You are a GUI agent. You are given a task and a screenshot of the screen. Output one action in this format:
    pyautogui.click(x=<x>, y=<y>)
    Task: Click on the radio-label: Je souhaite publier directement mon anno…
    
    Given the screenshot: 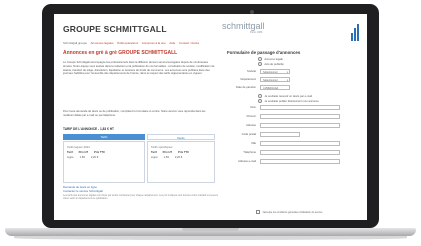 What is the action you would take?
    pyautogui.click(x=291, y=101)
    